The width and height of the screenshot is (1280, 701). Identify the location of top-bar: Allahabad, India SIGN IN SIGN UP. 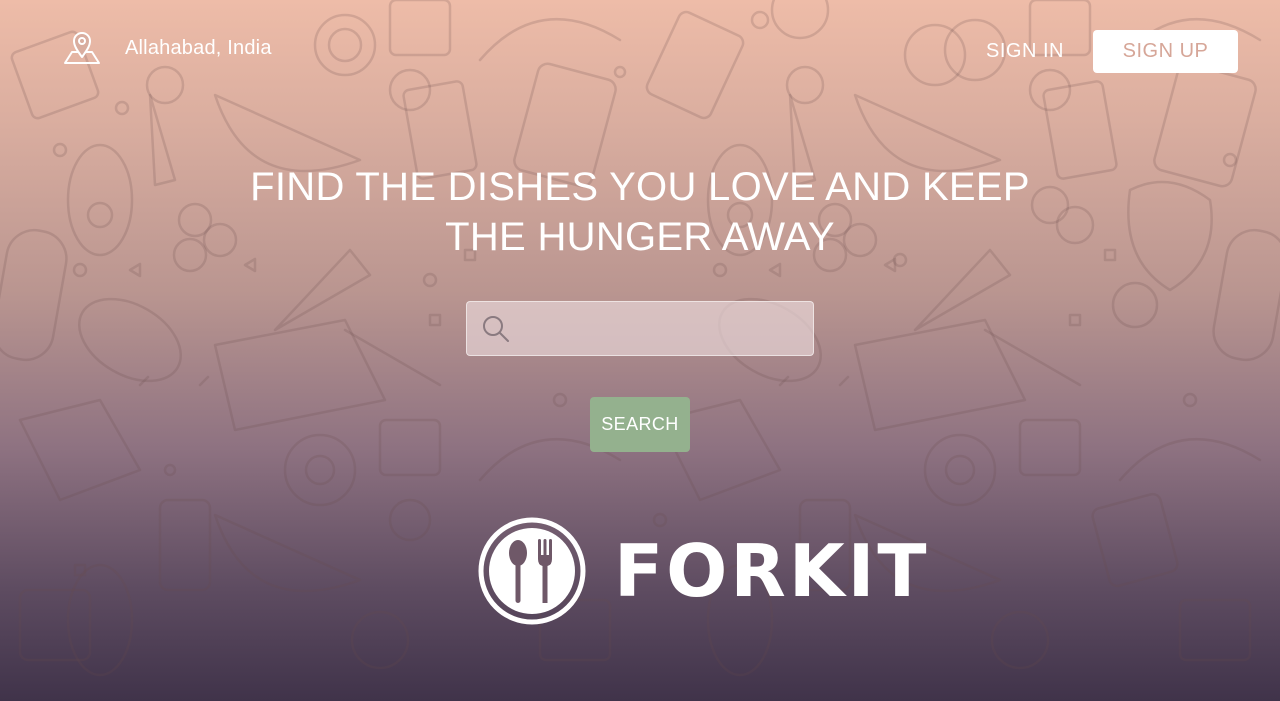
(640, 50).